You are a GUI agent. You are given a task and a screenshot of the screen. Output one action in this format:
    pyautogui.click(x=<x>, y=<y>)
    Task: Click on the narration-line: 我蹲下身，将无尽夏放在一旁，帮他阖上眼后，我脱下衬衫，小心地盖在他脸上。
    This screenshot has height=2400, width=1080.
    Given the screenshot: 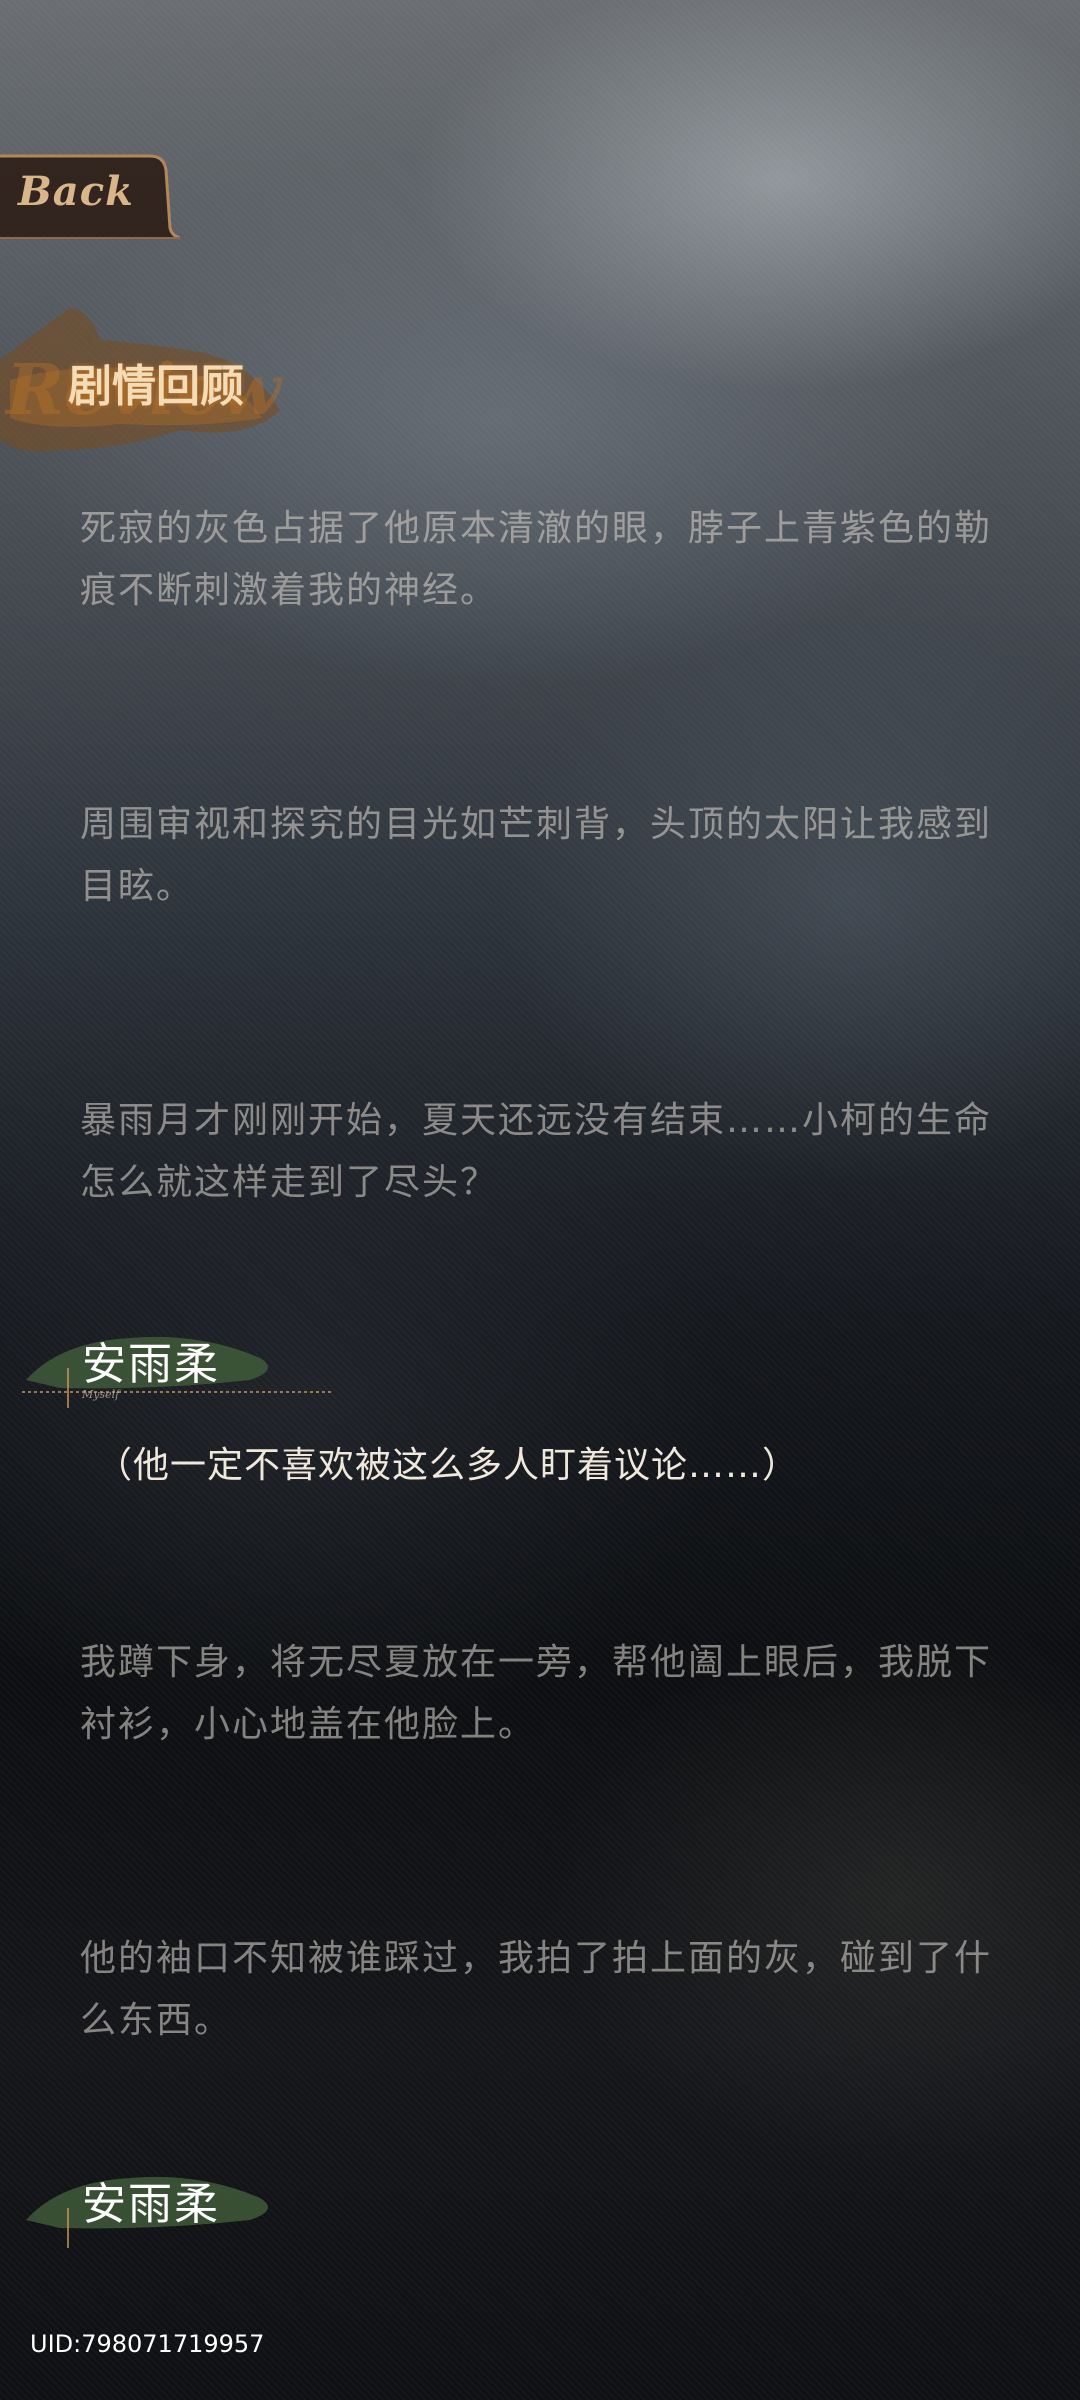 What is the action you would take?
    pyautogui.click(x=536, y=1693)
    